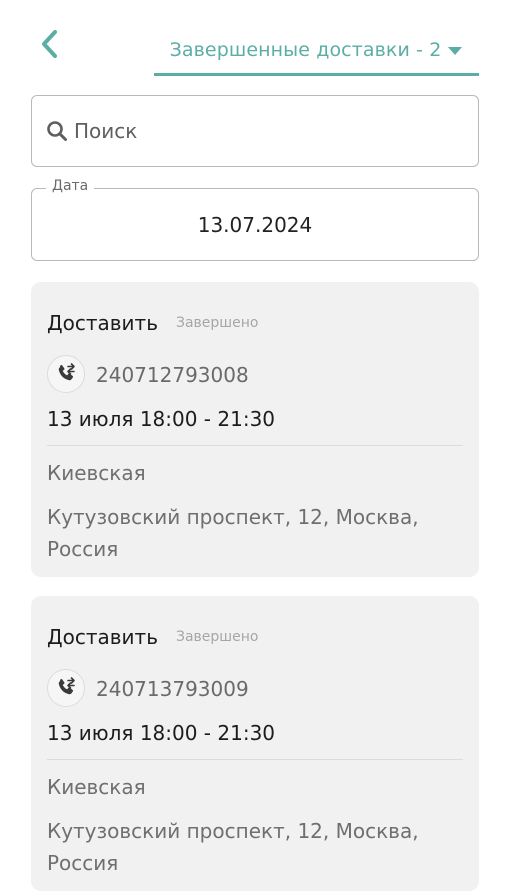  I want to click on date-value: 13.07.2024, so click(255, 224).